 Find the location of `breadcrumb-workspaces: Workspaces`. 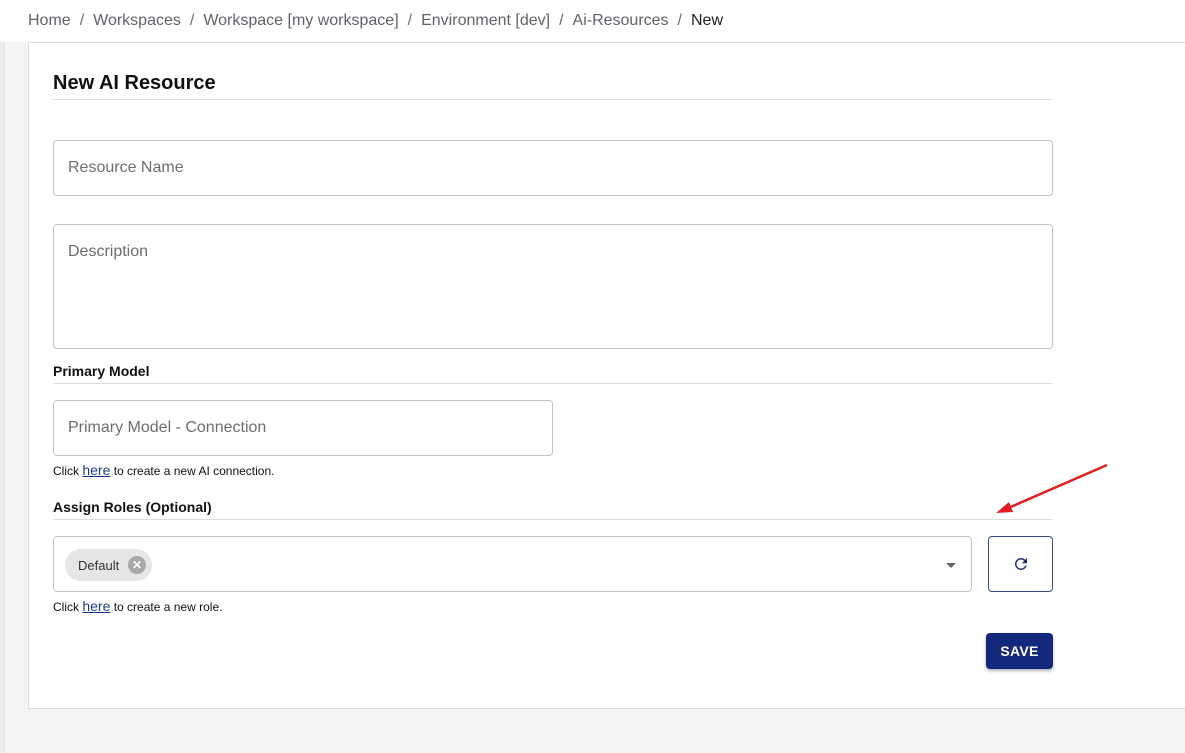

breadcrumb-workspaces: Workspaces is located at coordinates (137, 20).